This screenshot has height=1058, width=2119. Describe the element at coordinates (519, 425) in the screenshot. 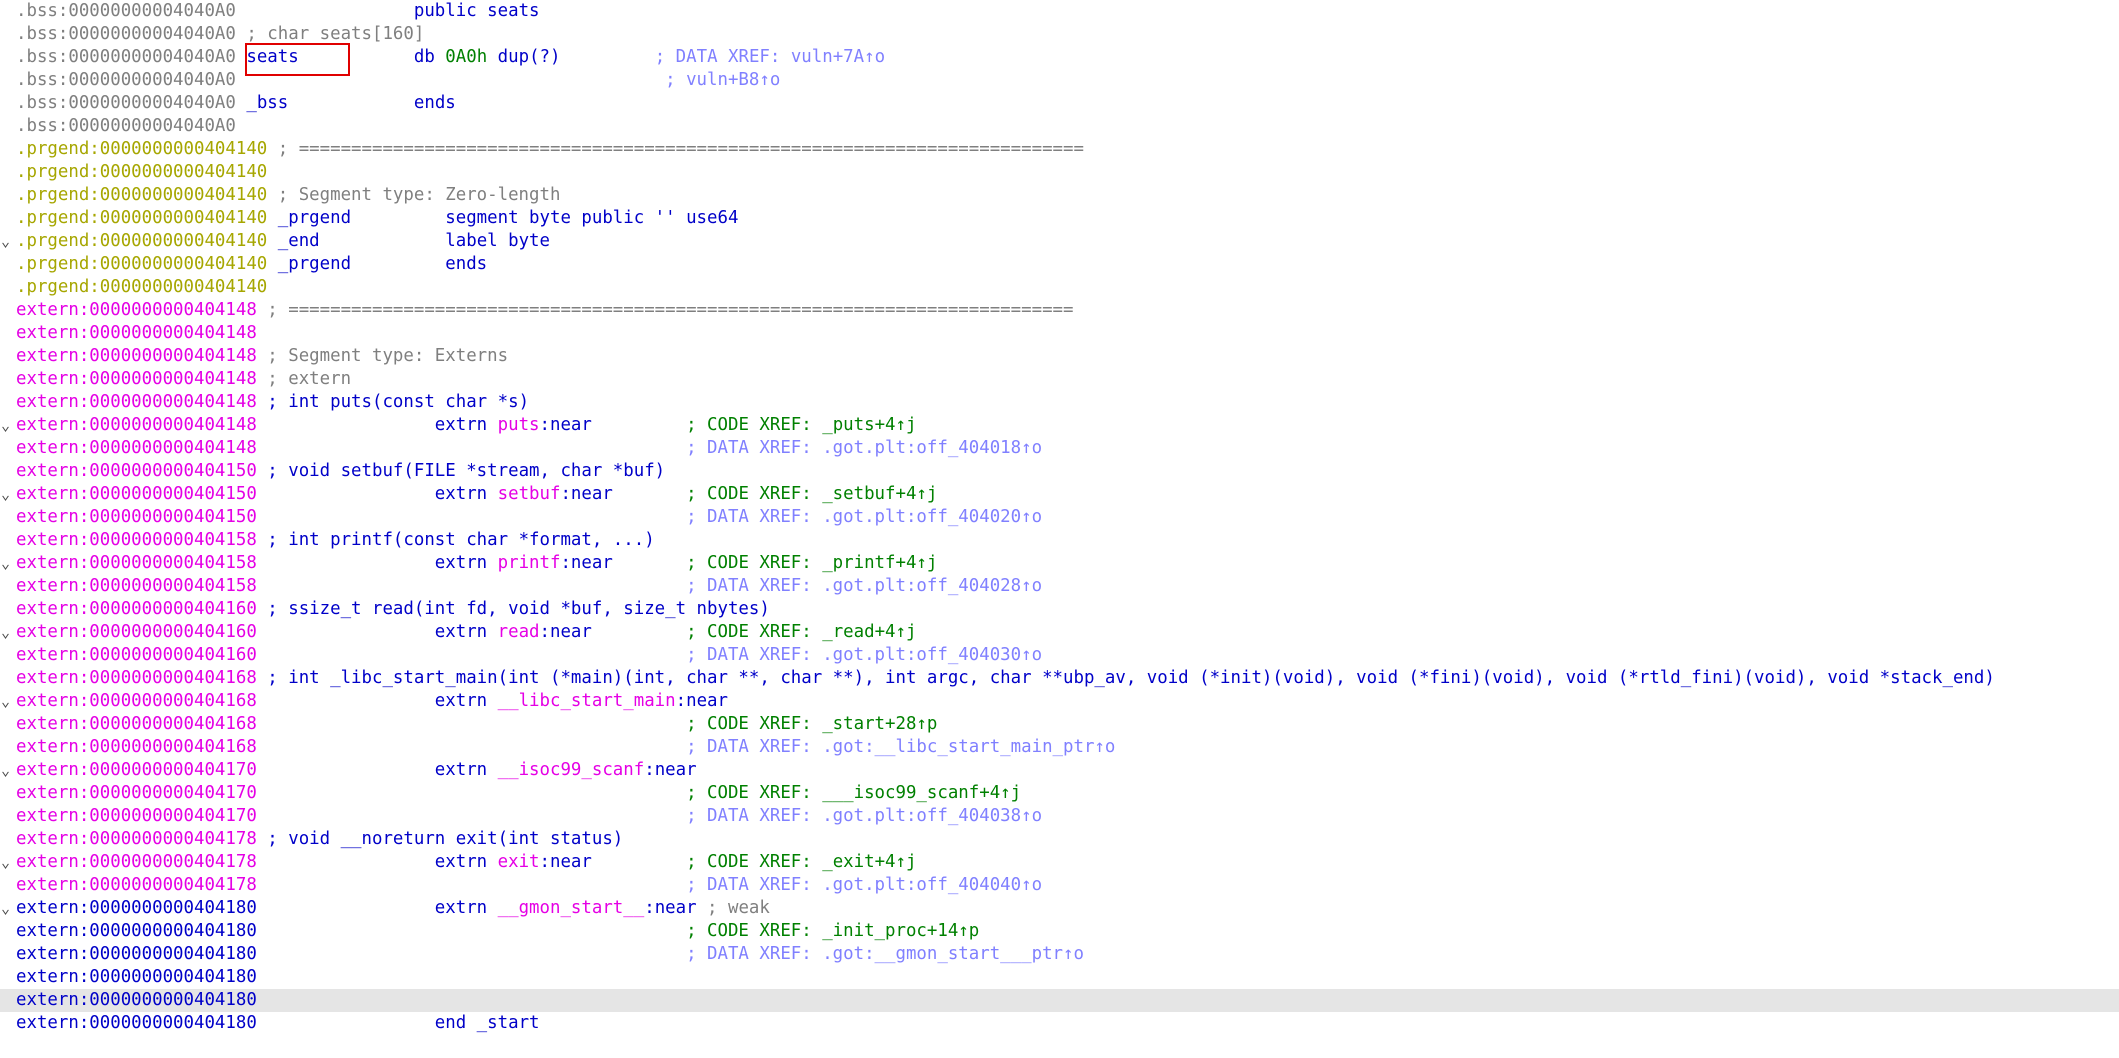

I see `import-name: puts` at that location.